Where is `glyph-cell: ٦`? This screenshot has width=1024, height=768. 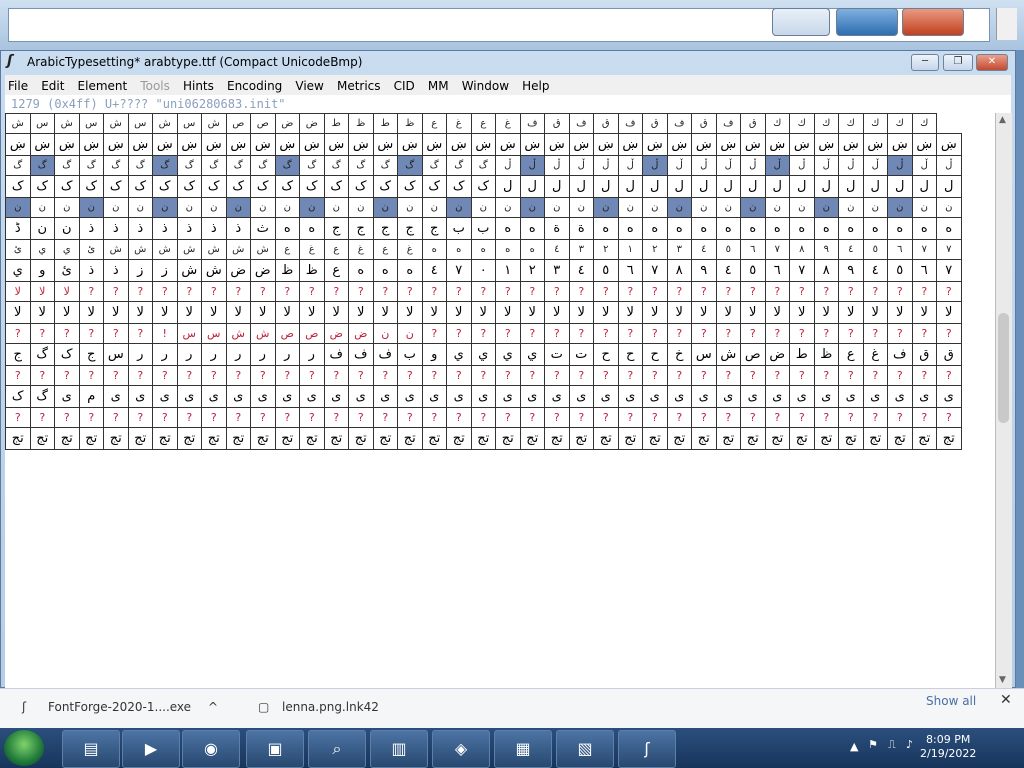 glyph-cell: ٦ is located at coordinates (630, 270).